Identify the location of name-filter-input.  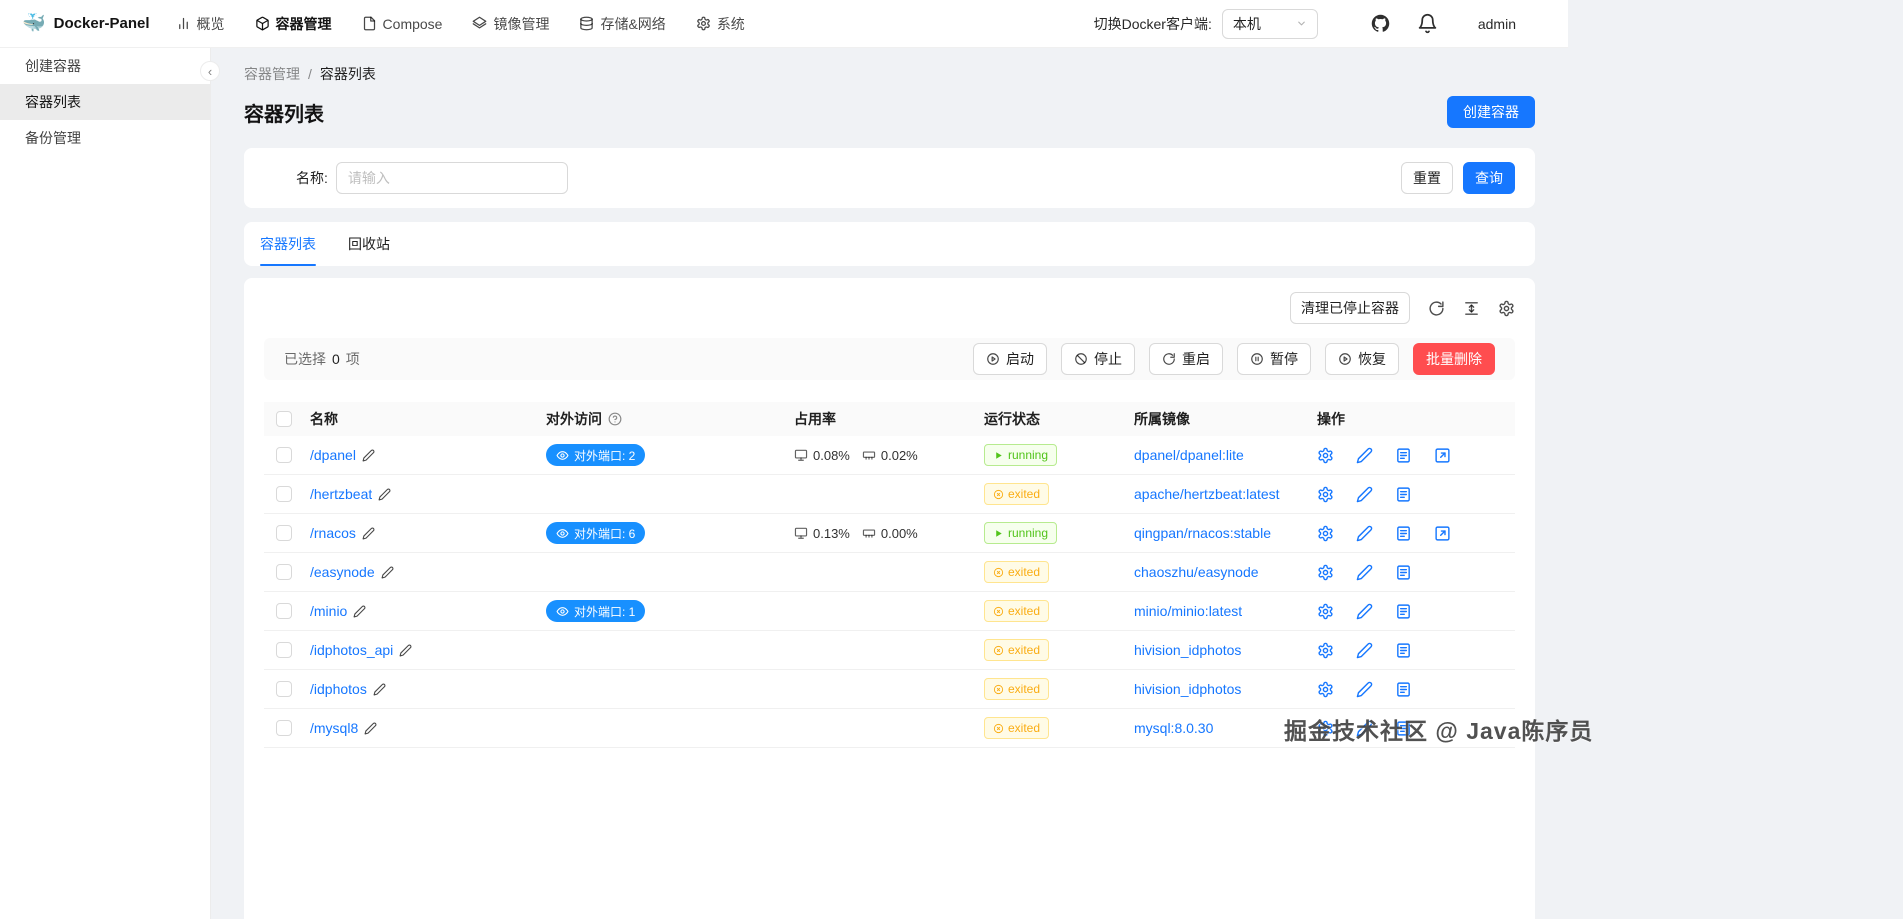
(451, 178).